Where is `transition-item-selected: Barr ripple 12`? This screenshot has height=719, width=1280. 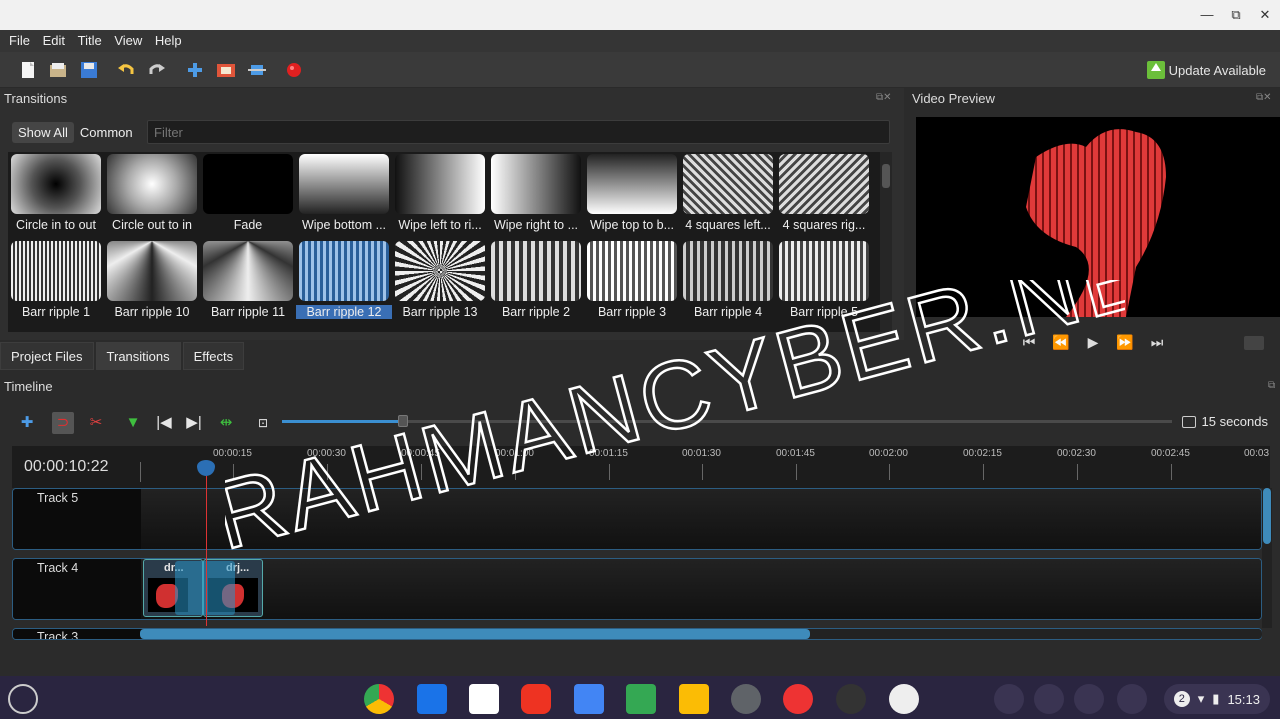 transition-item-selected: Barr ripple 12 is located at coordinates (344, 282).